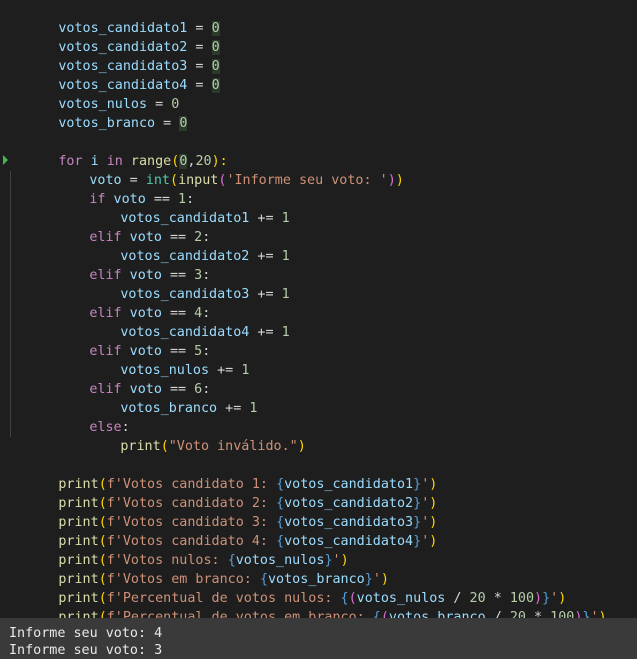 This screenshot has width=637, height=659. I want to click on string-literal: "Voto inválido.", so click(233, 446).